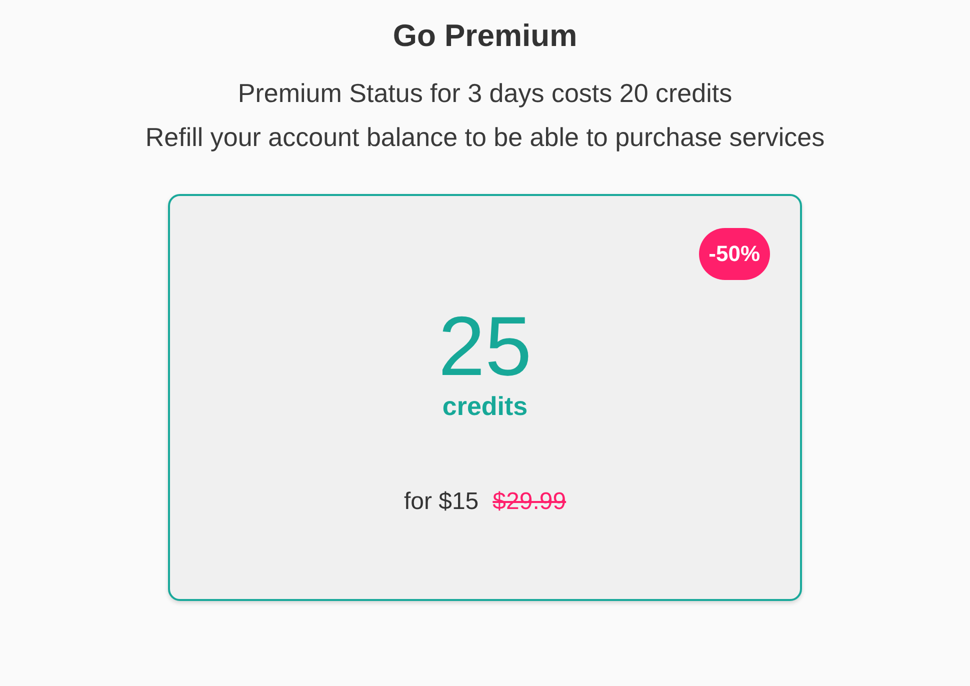  Describe the element at coordinates (485, 346) in the screenshot. I see `credit-amount: 25` at that location.